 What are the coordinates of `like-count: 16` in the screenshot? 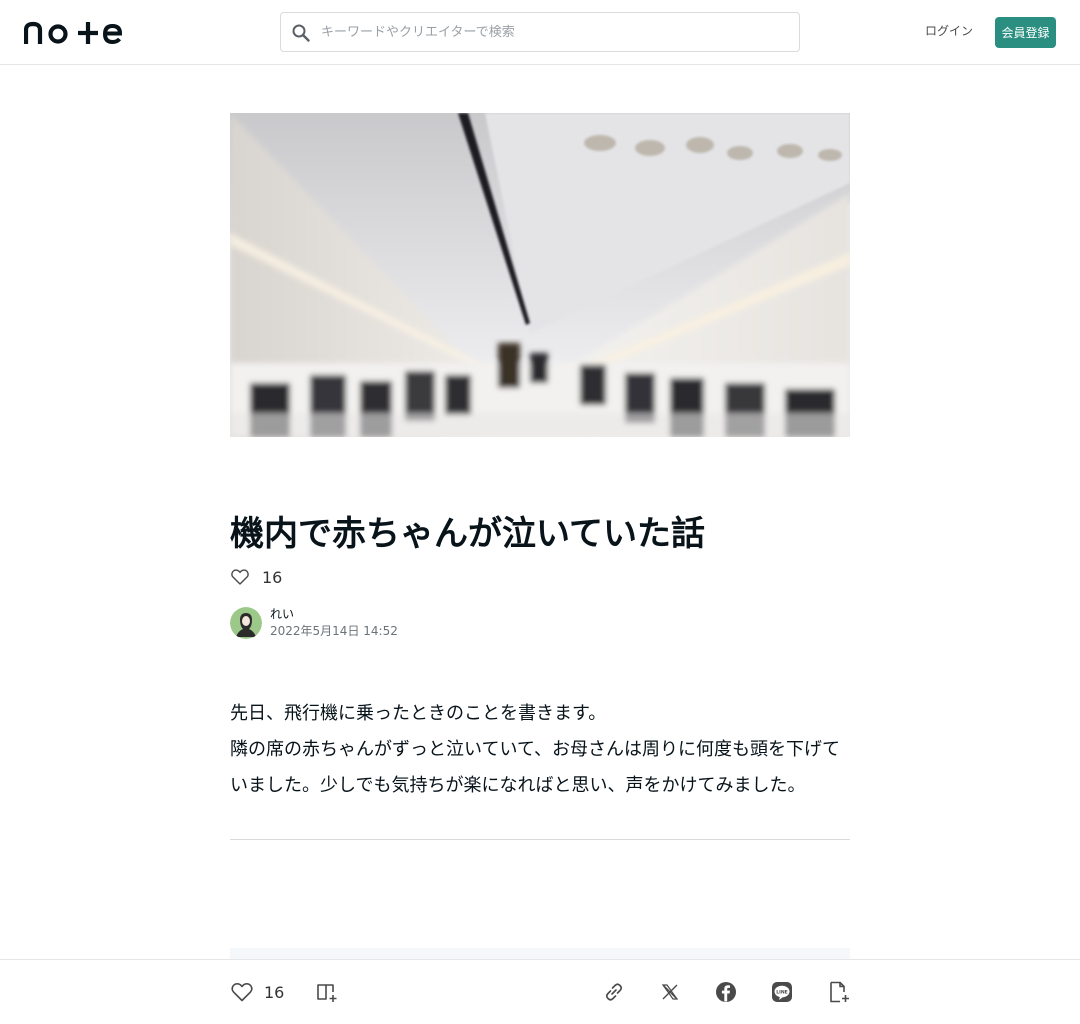 It's located at (272, 577).